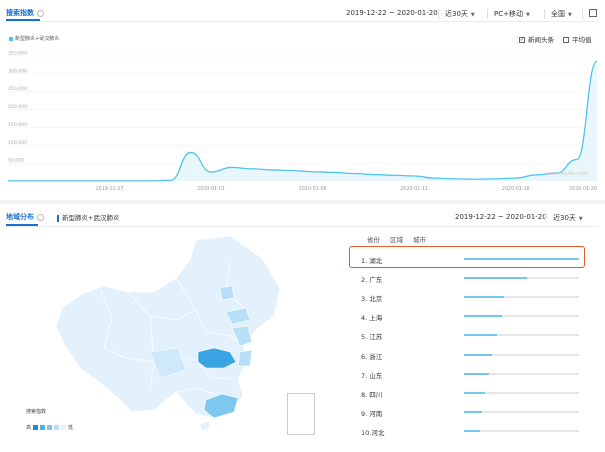 The width and height of the screenshot is (605, 452). I want to click on ranking-row: 4. 上海, so click(476, 317).